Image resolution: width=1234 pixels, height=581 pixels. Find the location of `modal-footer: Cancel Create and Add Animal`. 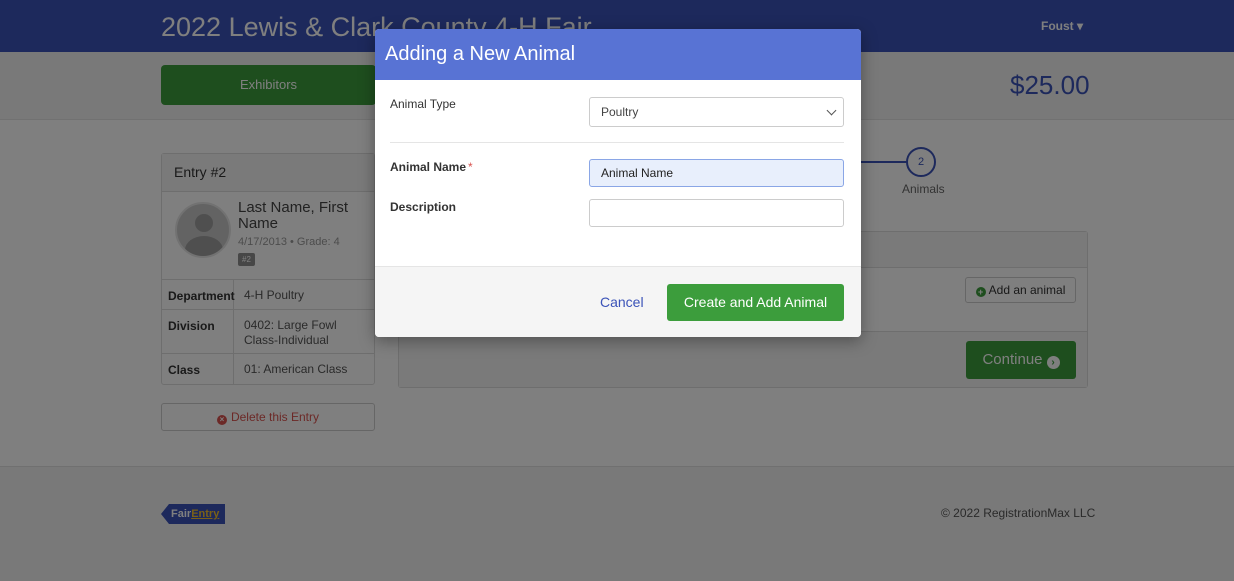

modal-footer: Cancel Create and Add Animal is located at coordinates (618, 301).